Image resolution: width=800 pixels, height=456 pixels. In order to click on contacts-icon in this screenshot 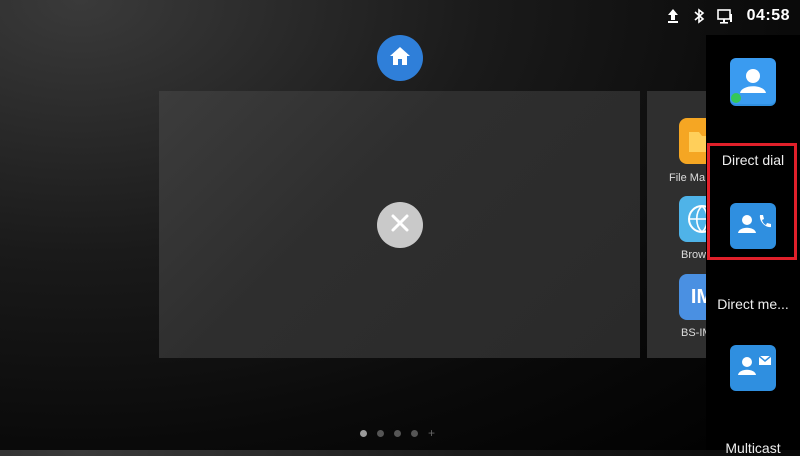, I will do `click(753, 83)`.